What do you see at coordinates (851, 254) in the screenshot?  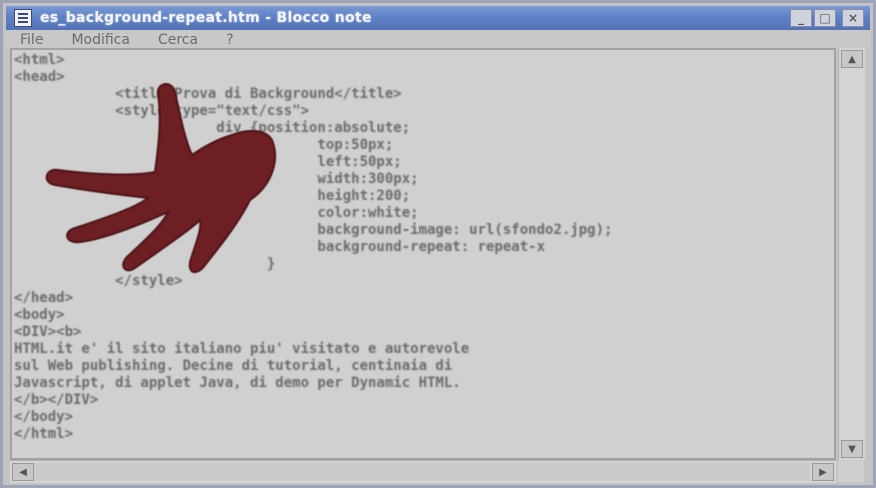 I see `vertical-scrollbar: ▲ ▼` at bounding box center [851, 254].